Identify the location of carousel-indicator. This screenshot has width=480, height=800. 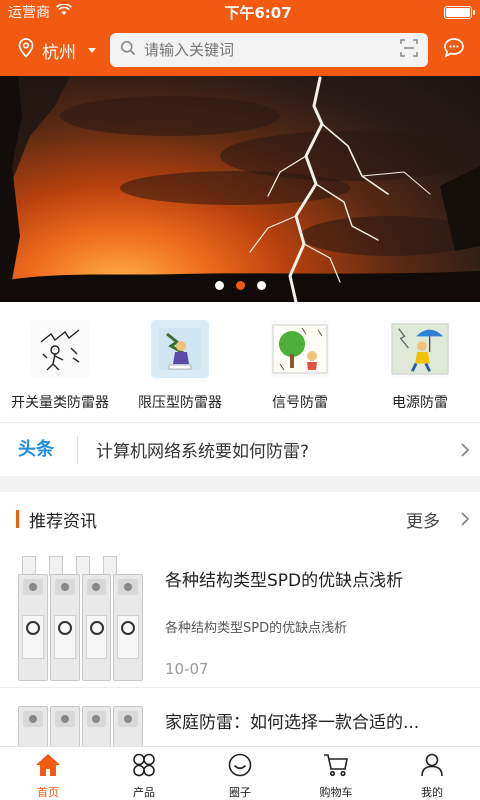
(240, 285).